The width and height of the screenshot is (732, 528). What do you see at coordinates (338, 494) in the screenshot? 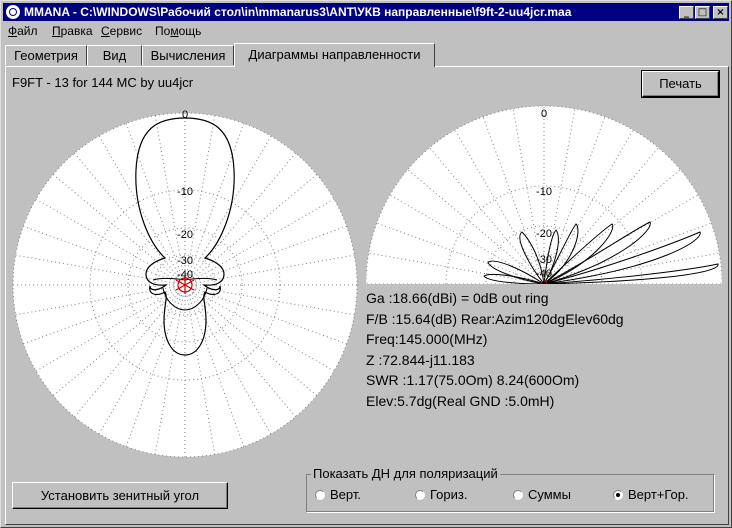
I see `radio-vertical: Верт.` at bounding box center [338, 494].